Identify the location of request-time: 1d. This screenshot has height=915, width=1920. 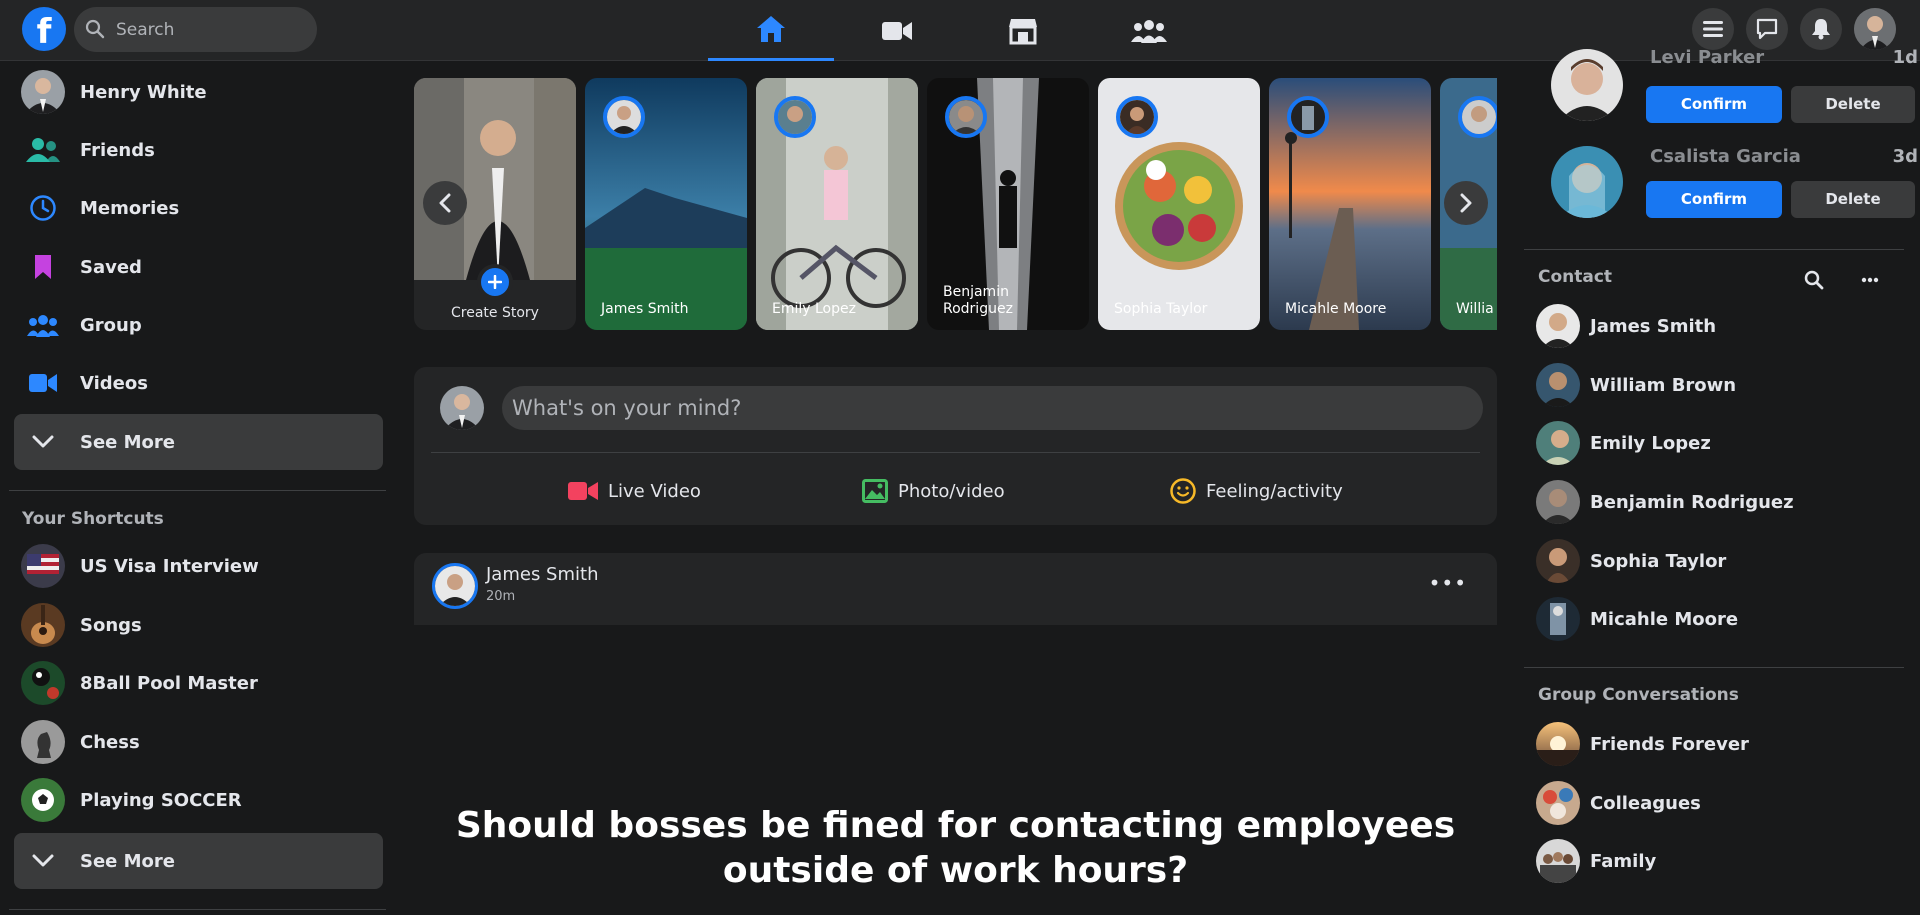
(1905, 57).